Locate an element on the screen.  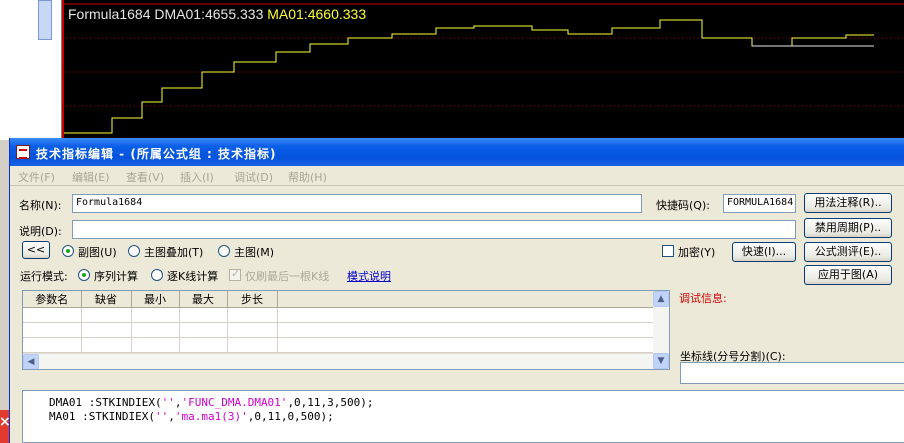
code-text: DMA01 :STKINDIEX( is located at coordinates (105, 402).